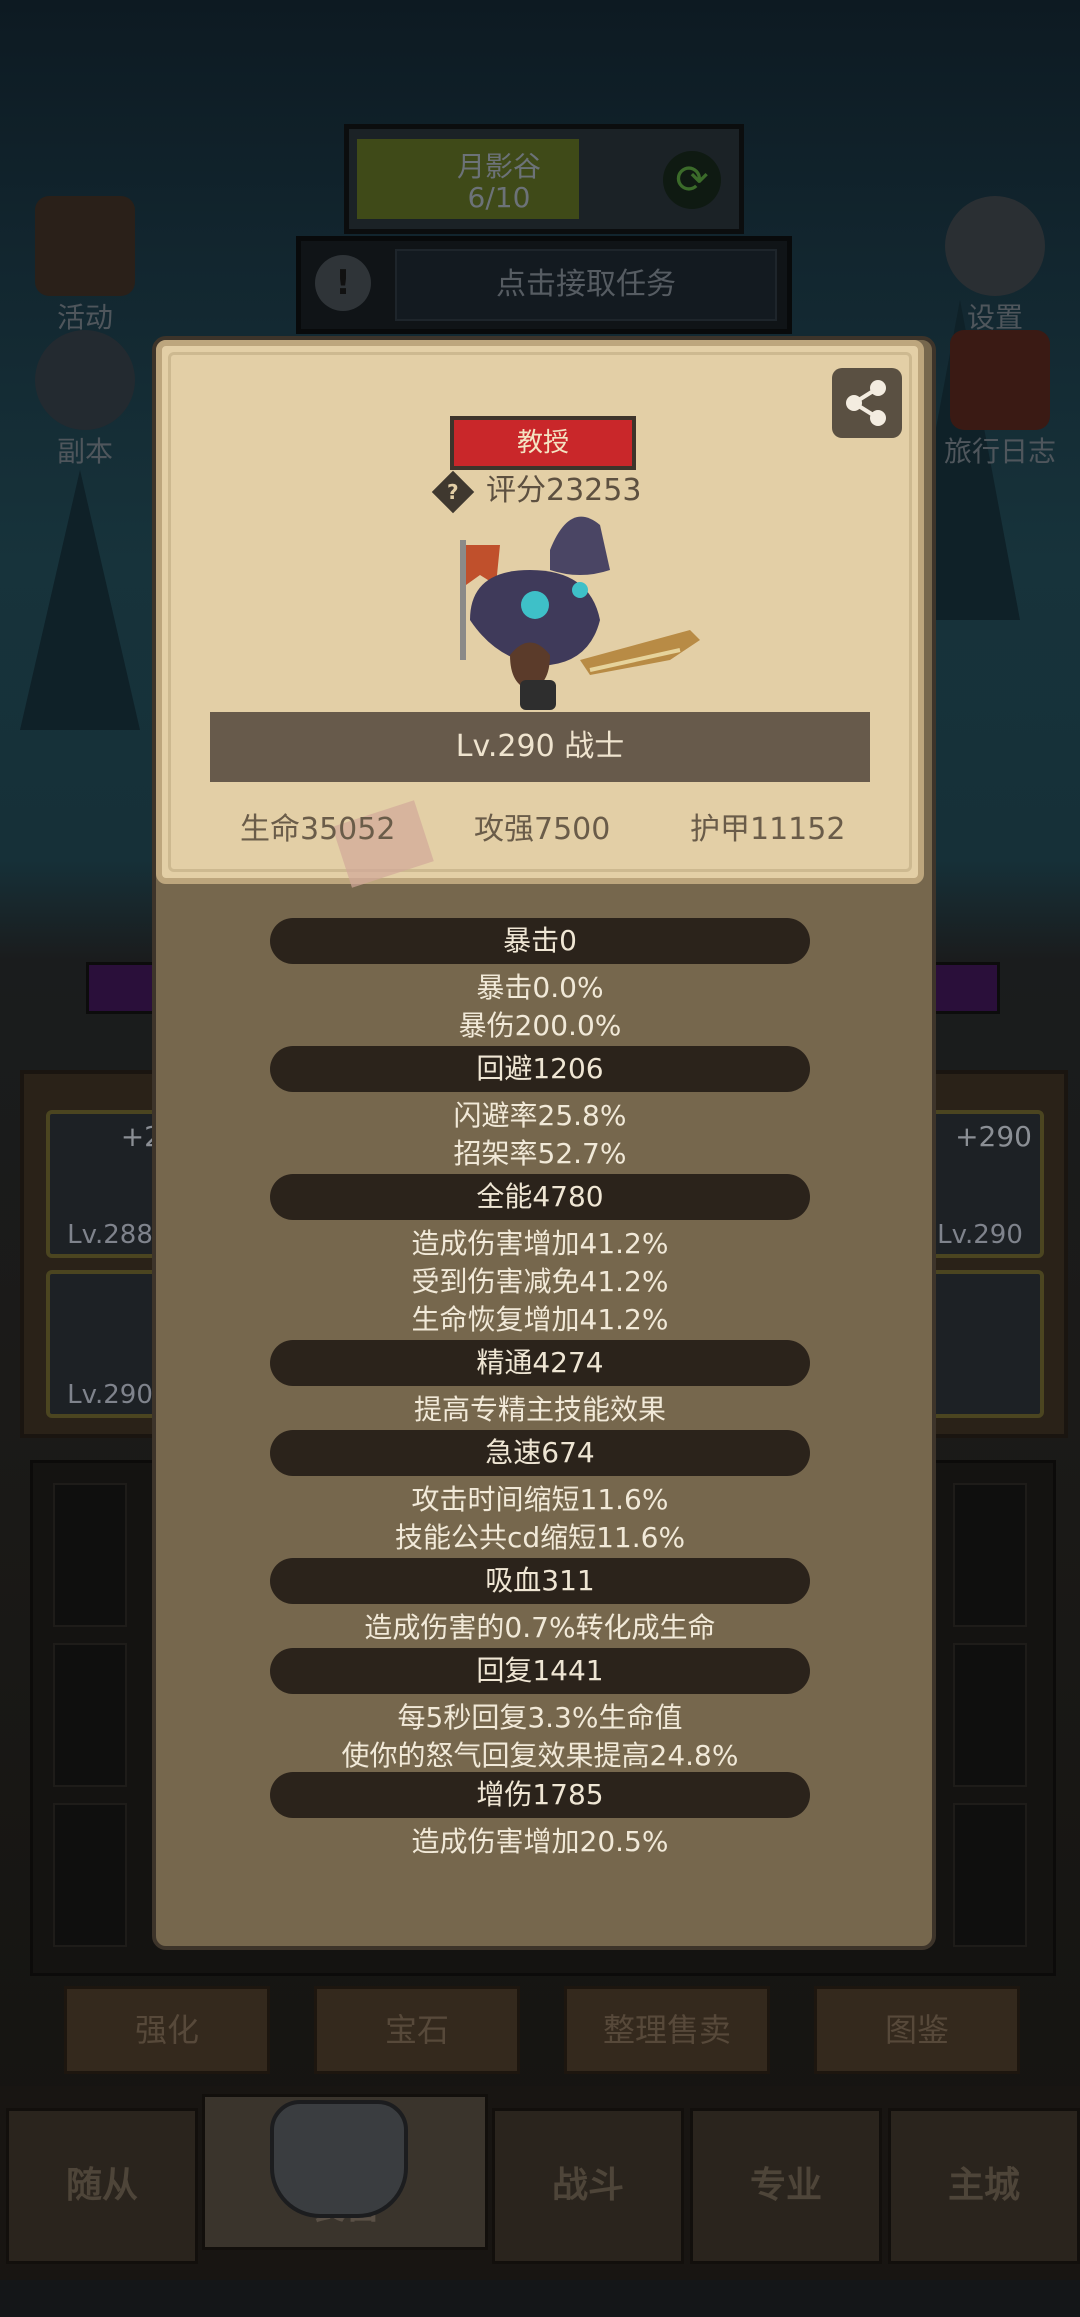 The width and height of the screenshot is (1080, 2317). I want to click on section-header-damage-bonus: 增伤1785, so click(540, 1795).